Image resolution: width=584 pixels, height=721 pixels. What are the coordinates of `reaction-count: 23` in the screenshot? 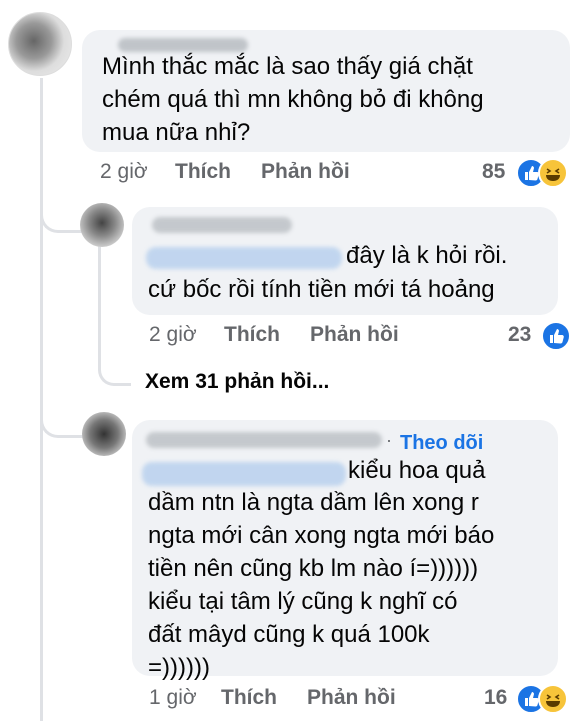 It's located at (519, 335).